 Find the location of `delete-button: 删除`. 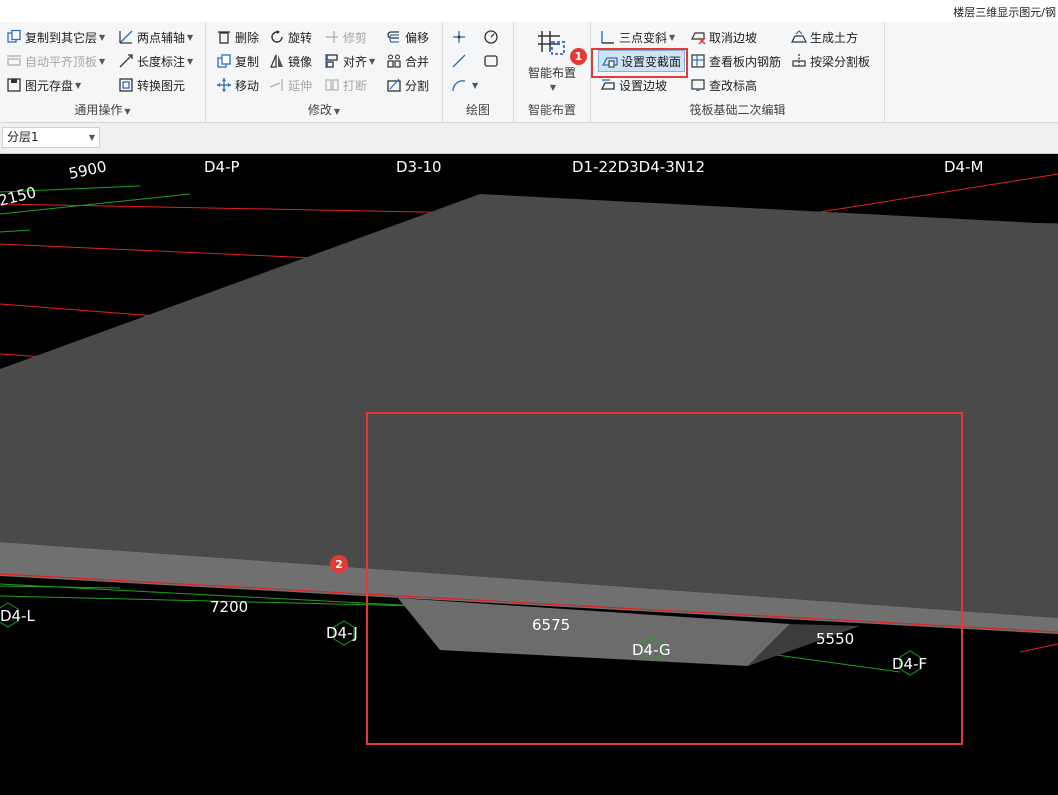

delete-button: 删除 is located at coordinates (237, 37).